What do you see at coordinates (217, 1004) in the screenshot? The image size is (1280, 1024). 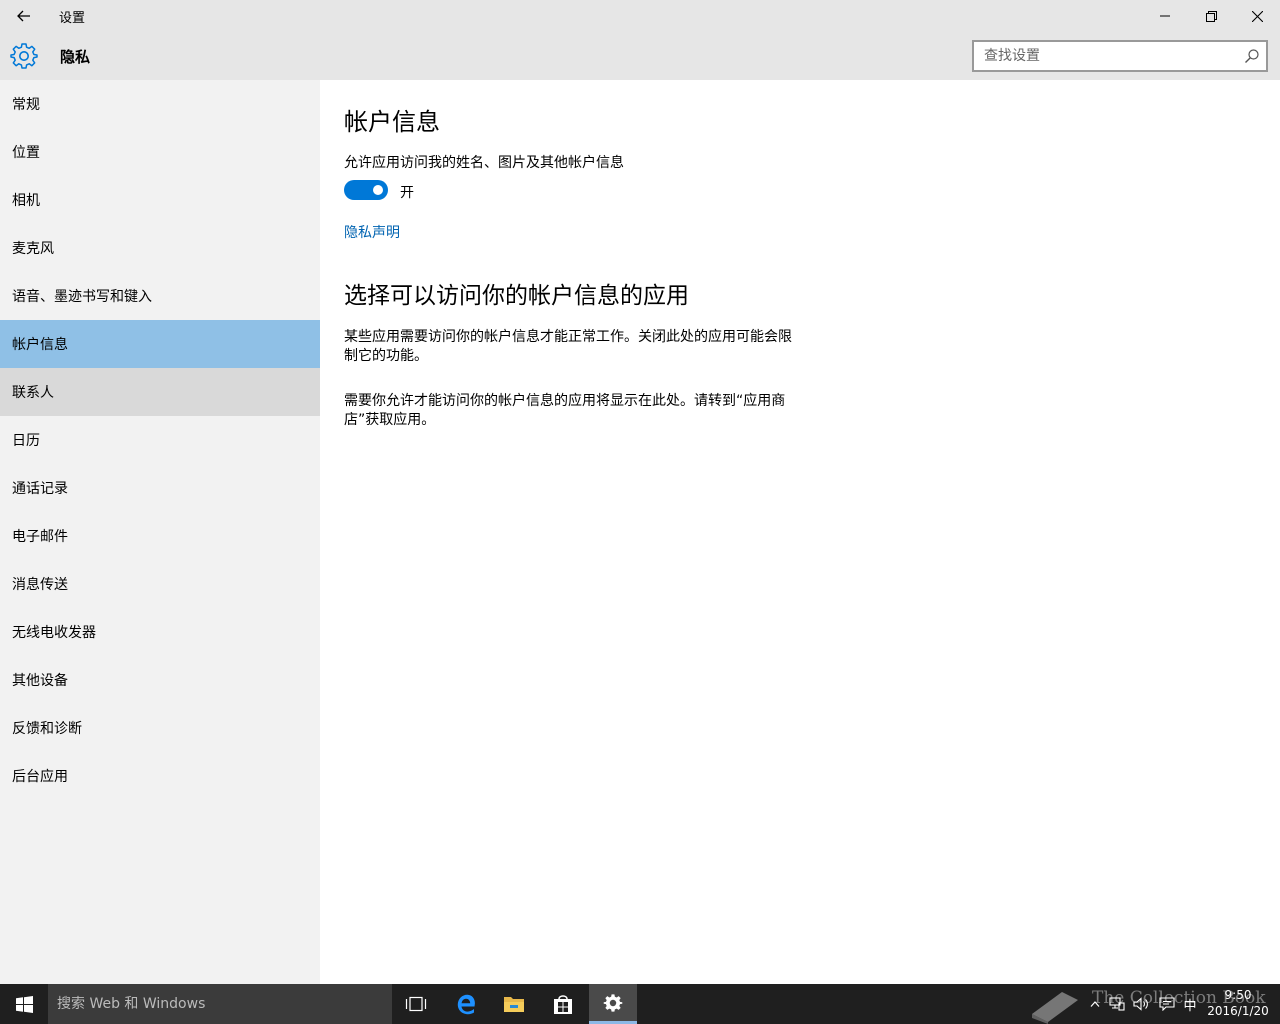 I see `taskbar-search-input` at bounding box center [217, 1004].